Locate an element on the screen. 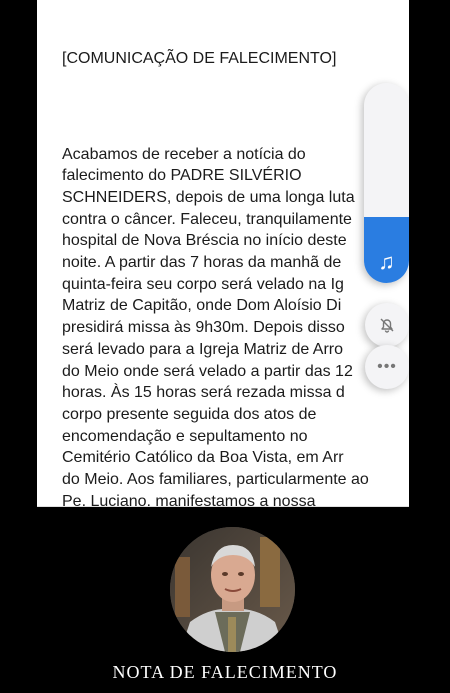  more-options-button: ••• is located at coordinates (387, 367).